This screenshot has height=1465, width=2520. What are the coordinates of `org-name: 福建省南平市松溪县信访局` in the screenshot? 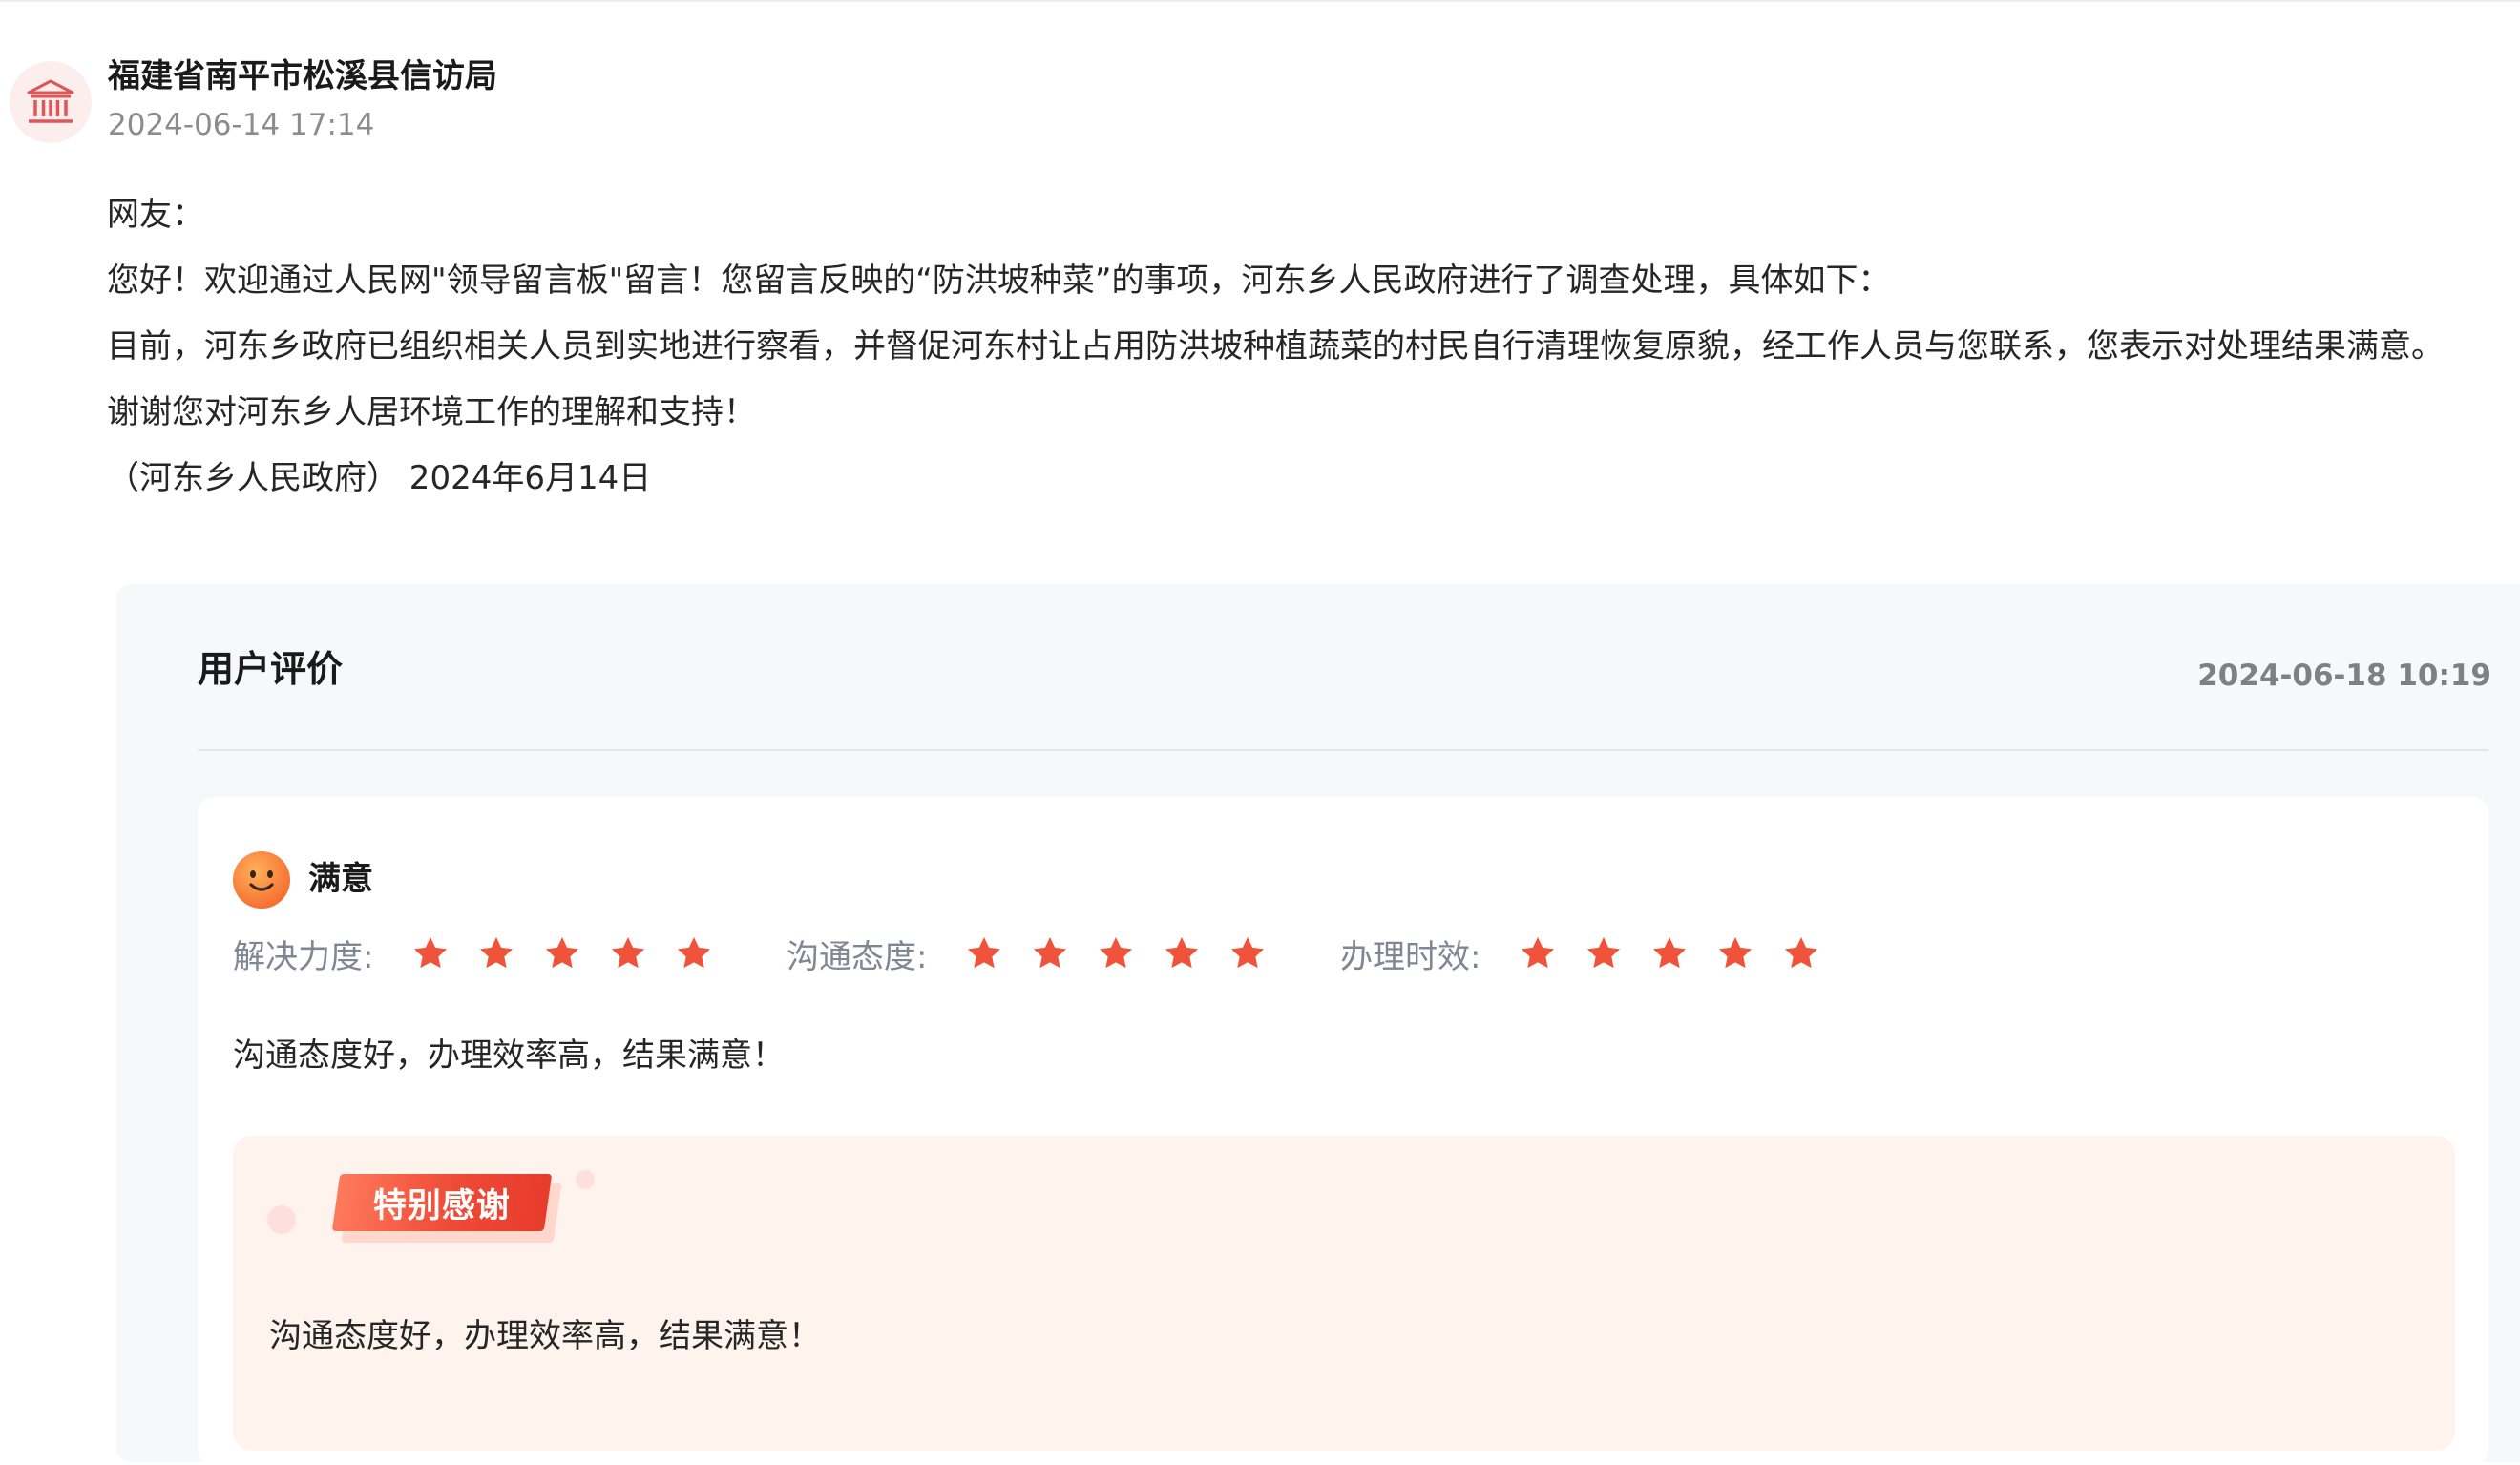 It's located at (303, 76).